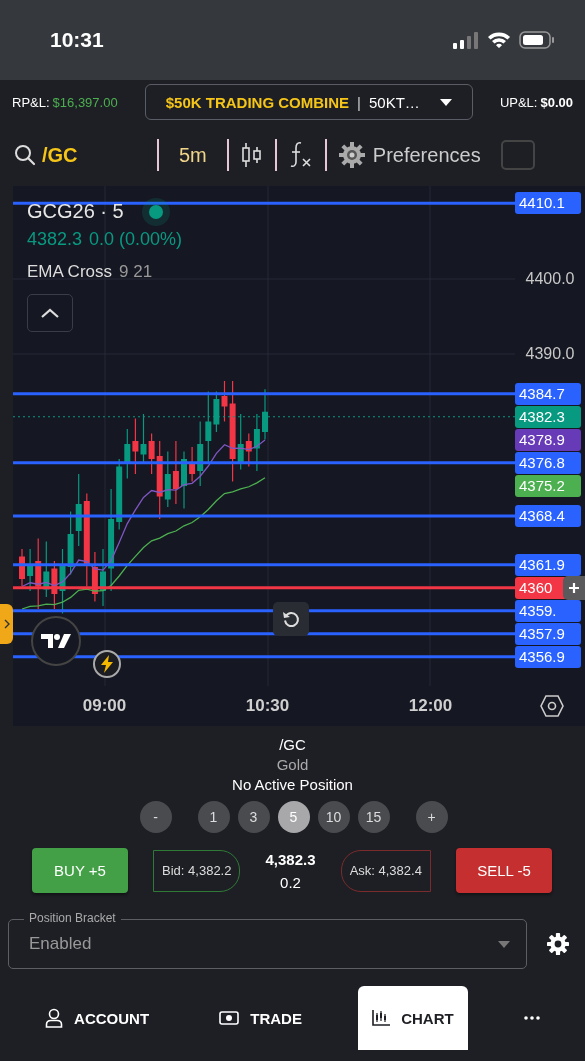  I want to click on increase-button: +, so click(431, 817).